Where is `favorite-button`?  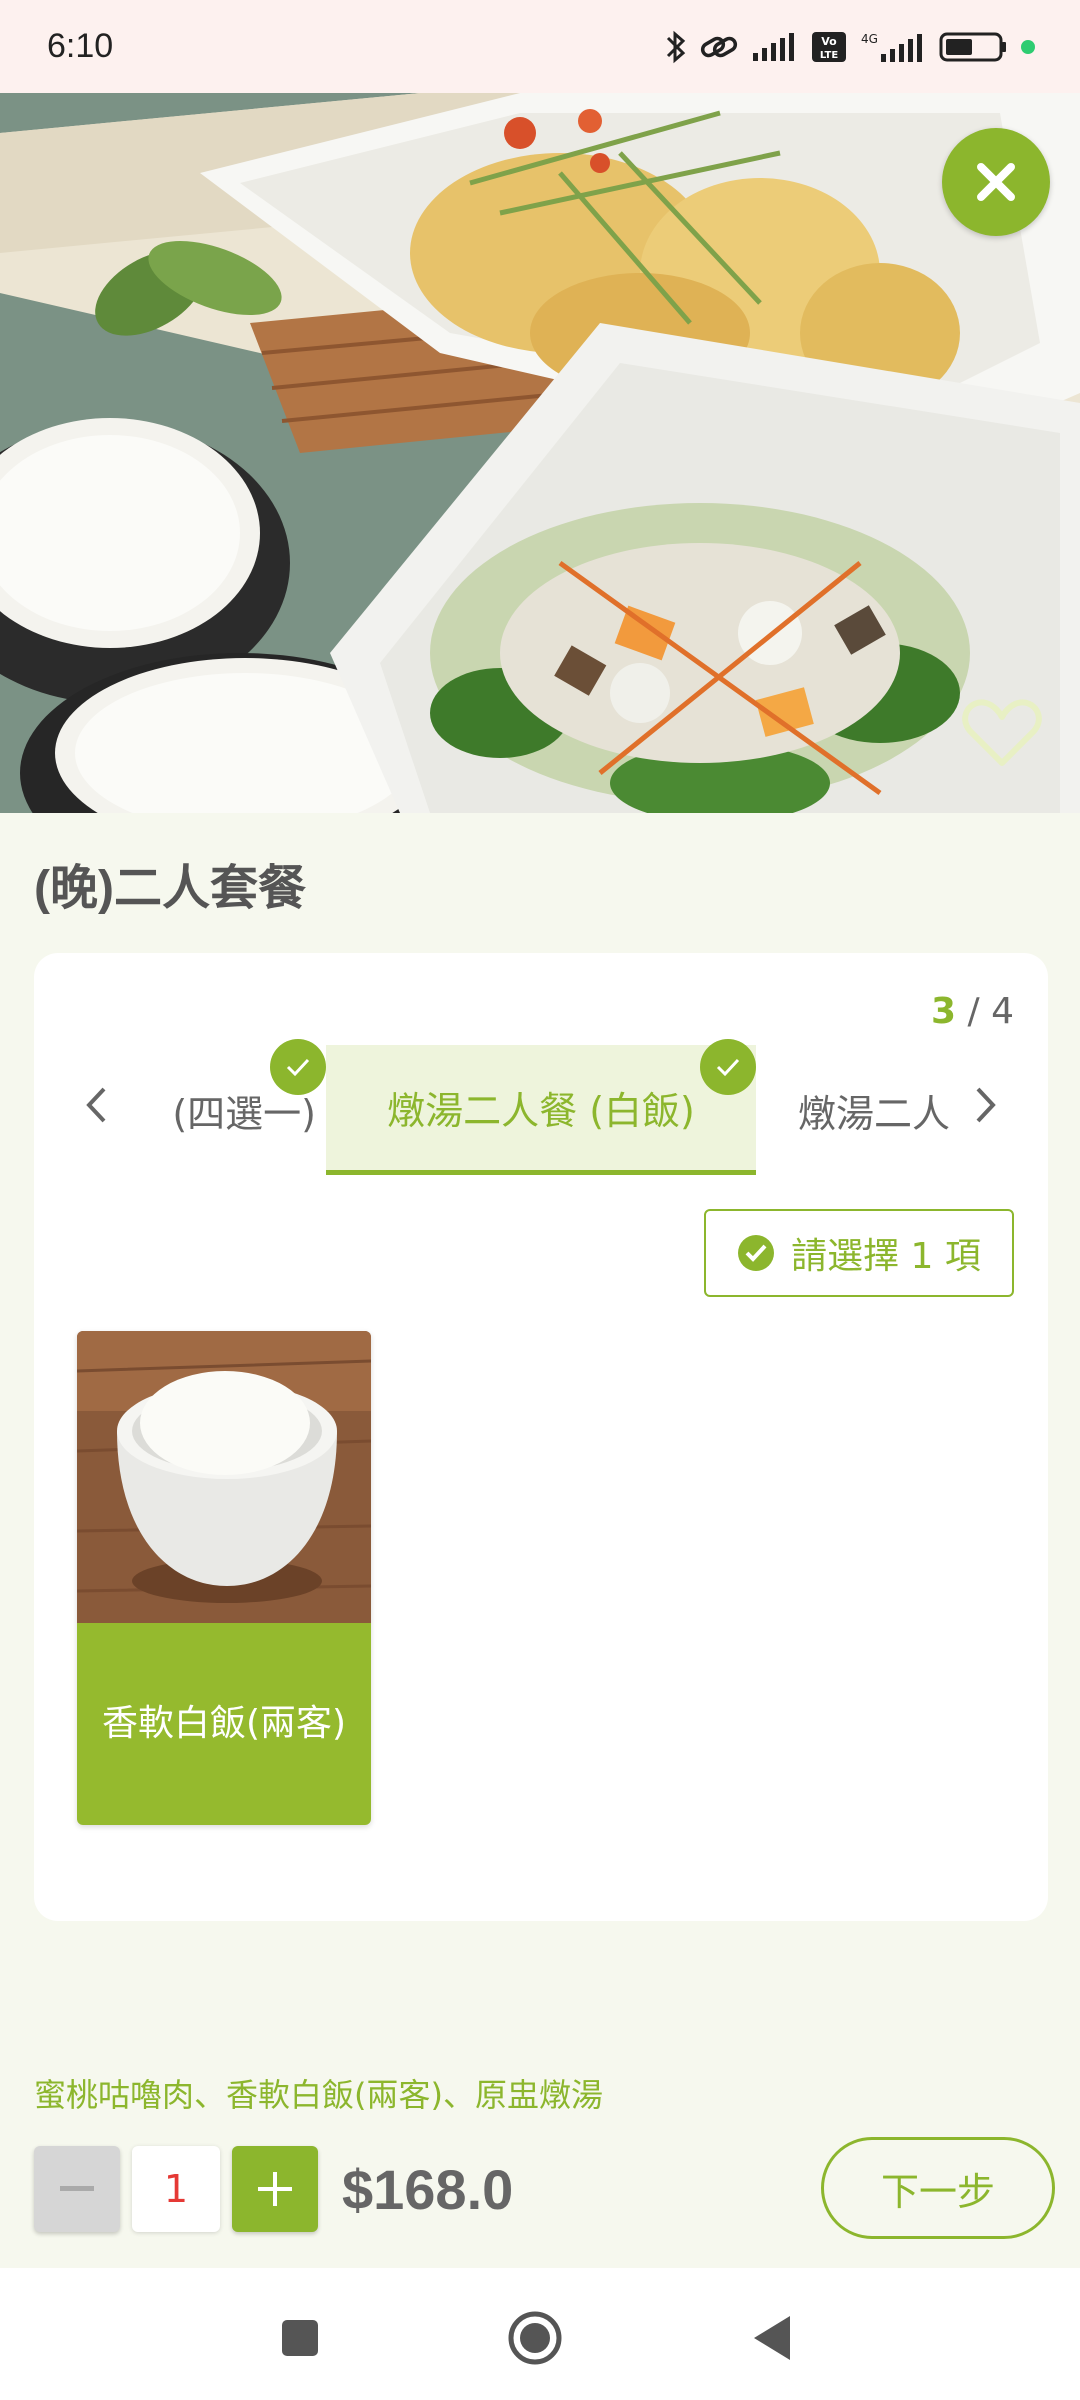 favorite-button is located at coordinates (1002, 733).